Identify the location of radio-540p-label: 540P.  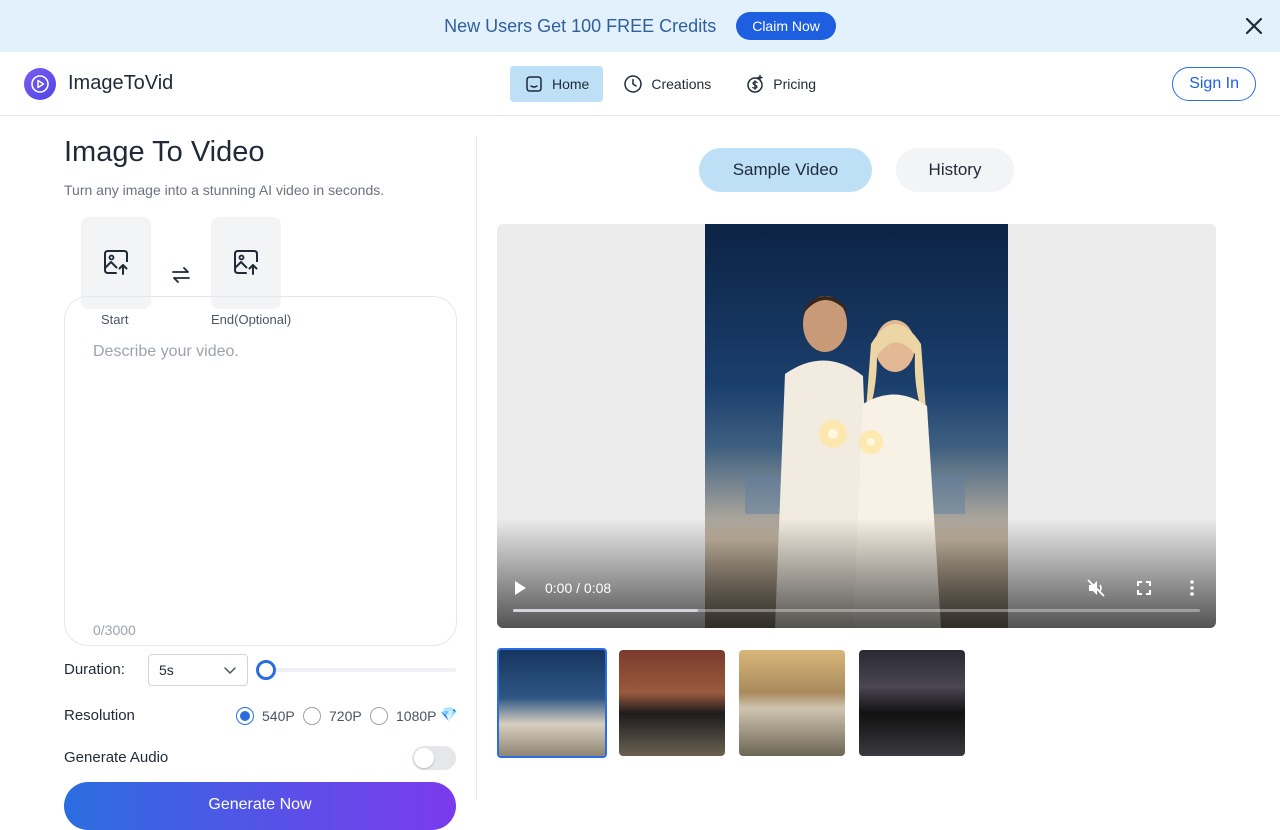
(278, 716).